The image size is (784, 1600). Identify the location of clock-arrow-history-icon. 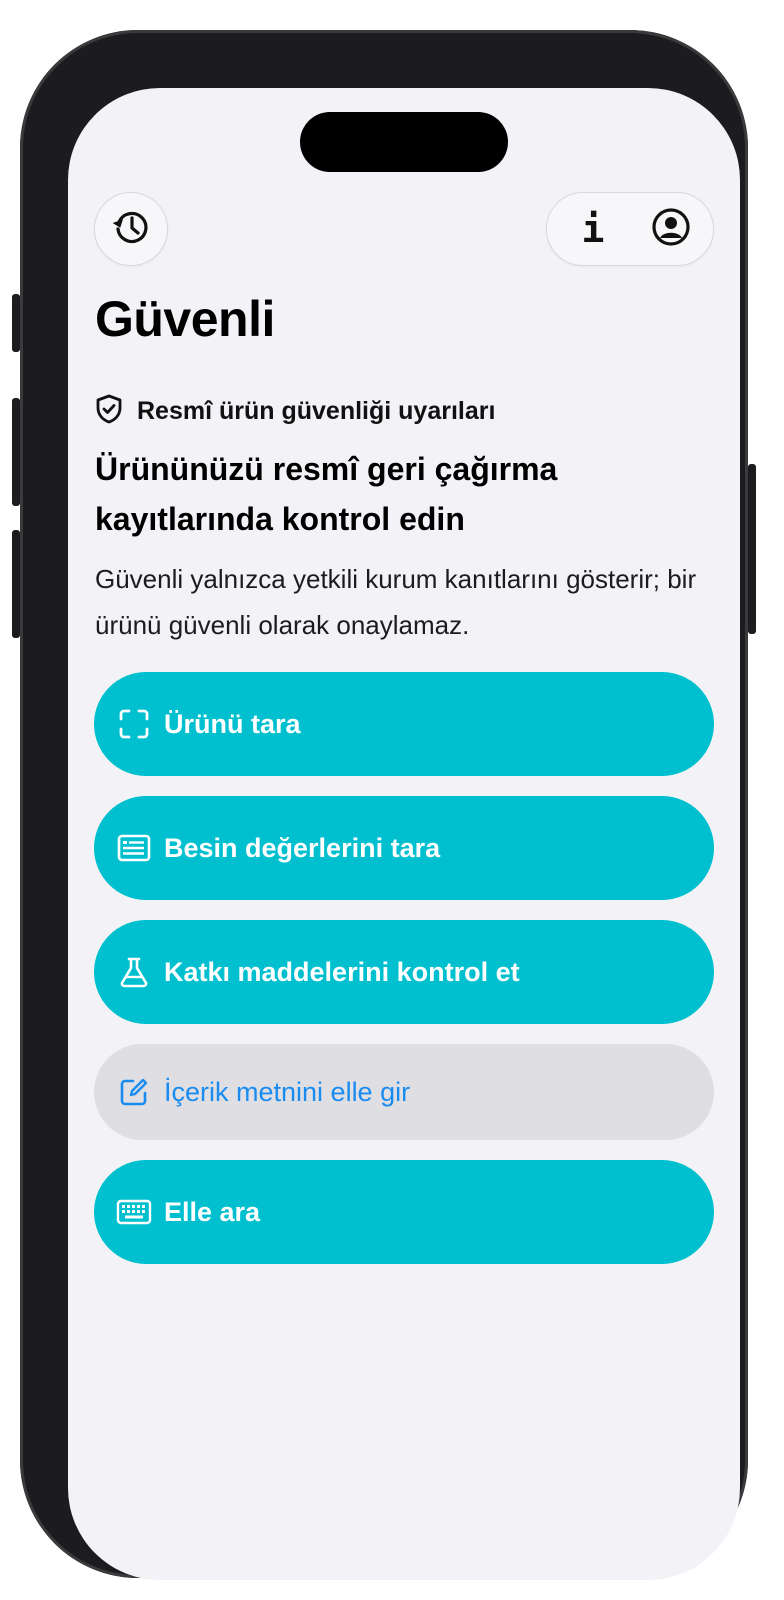
(131, 229).